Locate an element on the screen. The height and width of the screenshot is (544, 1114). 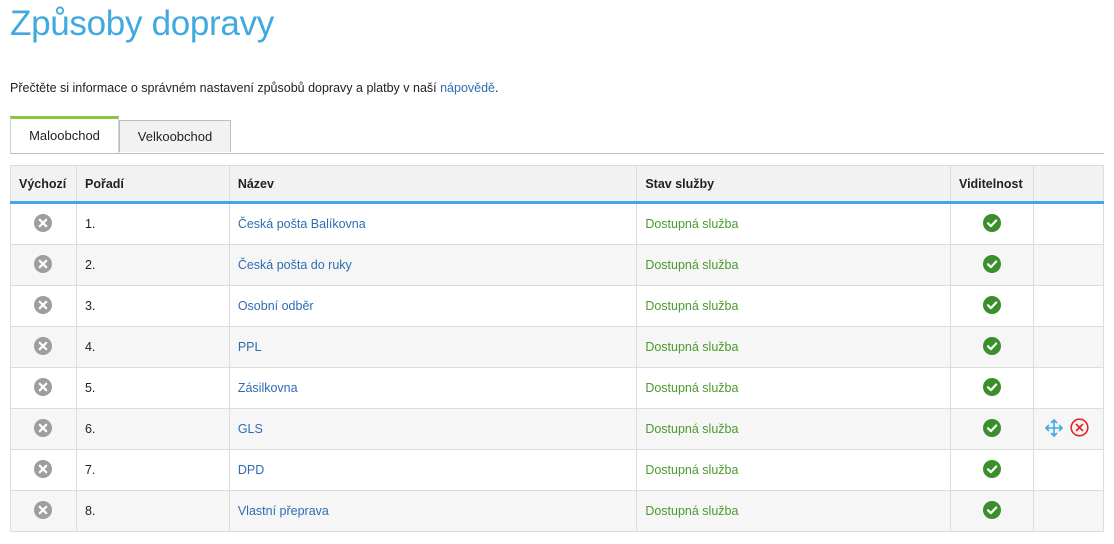
column-header-actions is located at coordinates (1068, 184).